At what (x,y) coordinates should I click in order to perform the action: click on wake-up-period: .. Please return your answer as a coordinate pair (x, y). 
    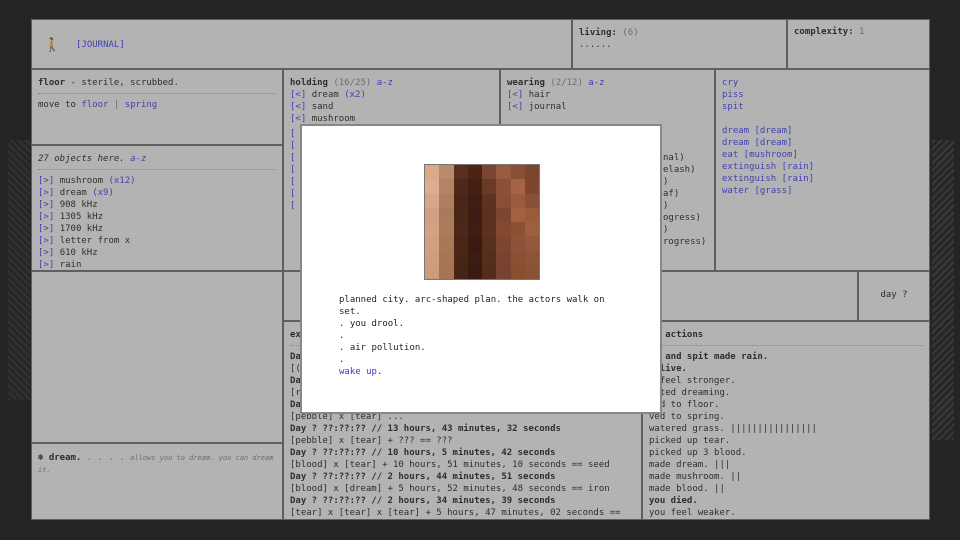
    Looking at the image, I should click on (379, 372).